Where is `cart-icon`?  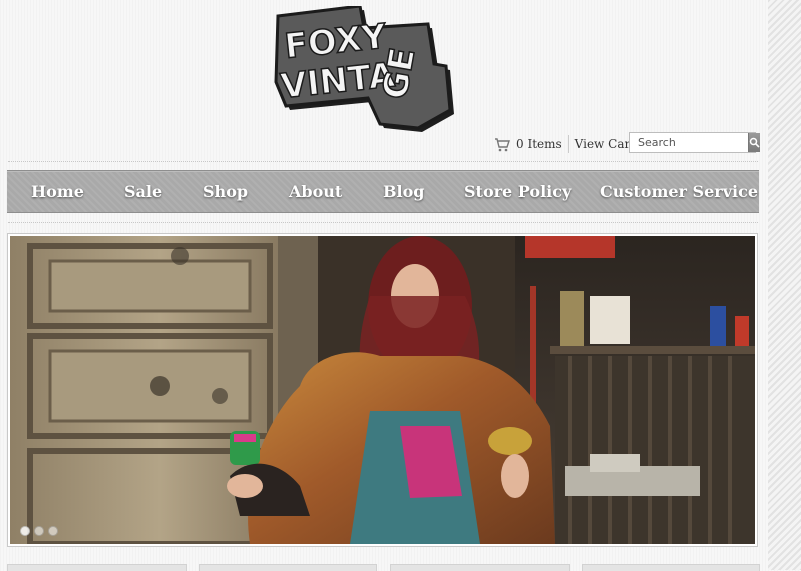
cart-icon is located at coordinates (502, 144).